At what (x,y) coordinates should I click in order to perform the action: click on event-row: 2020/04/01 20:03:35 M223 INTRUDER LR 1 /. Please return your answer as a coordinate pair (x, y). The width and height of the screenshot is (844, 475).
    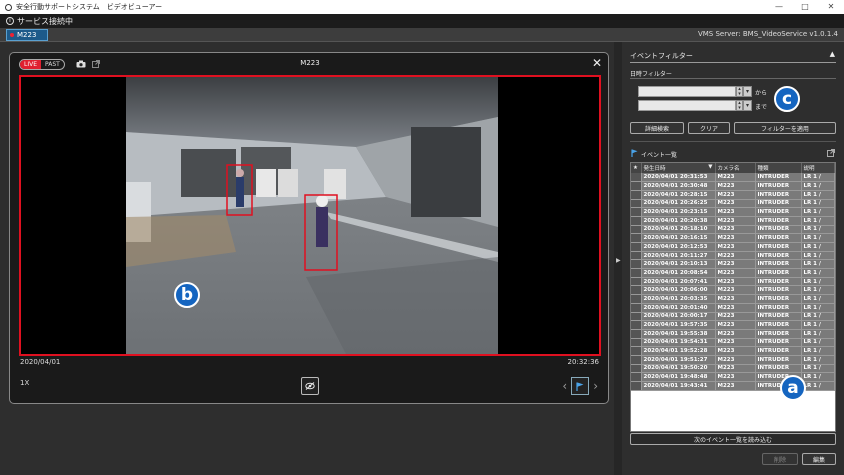
    Looking at the image, I should click on (733, 299).